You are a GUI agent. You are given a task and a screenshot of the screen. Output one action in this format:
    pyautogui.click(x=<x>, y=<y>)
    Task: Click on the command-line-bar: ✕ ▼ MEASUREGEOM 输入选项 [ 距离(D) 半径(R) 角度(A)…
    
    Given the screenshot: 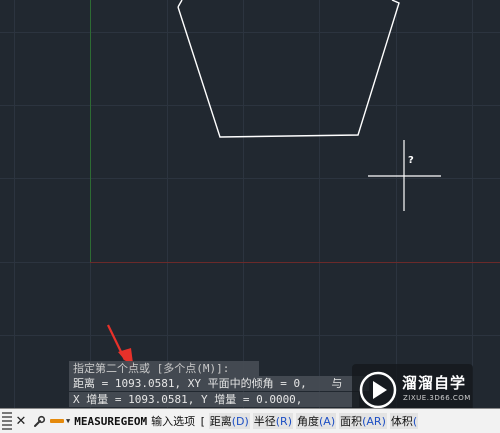 What is the action you would take?
    pyautogui.click(x=250, y=420)
    